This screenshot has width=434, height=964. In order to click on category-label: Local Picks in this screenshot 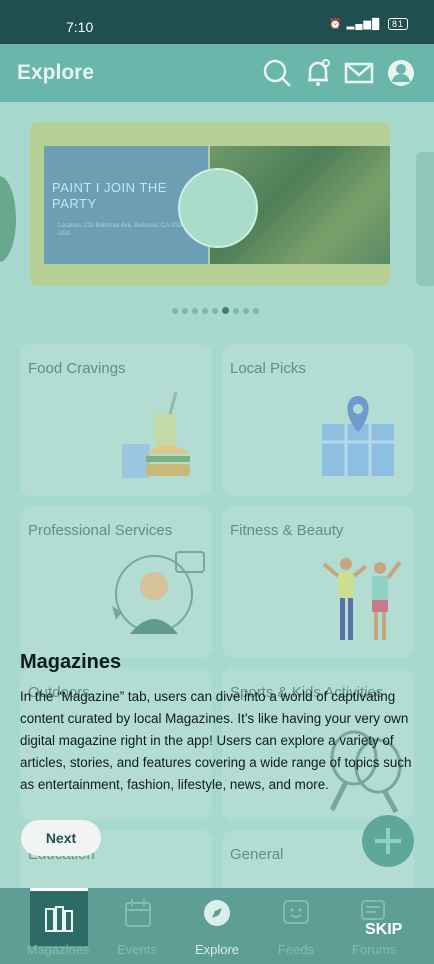, I will do `click(268, 368)`.